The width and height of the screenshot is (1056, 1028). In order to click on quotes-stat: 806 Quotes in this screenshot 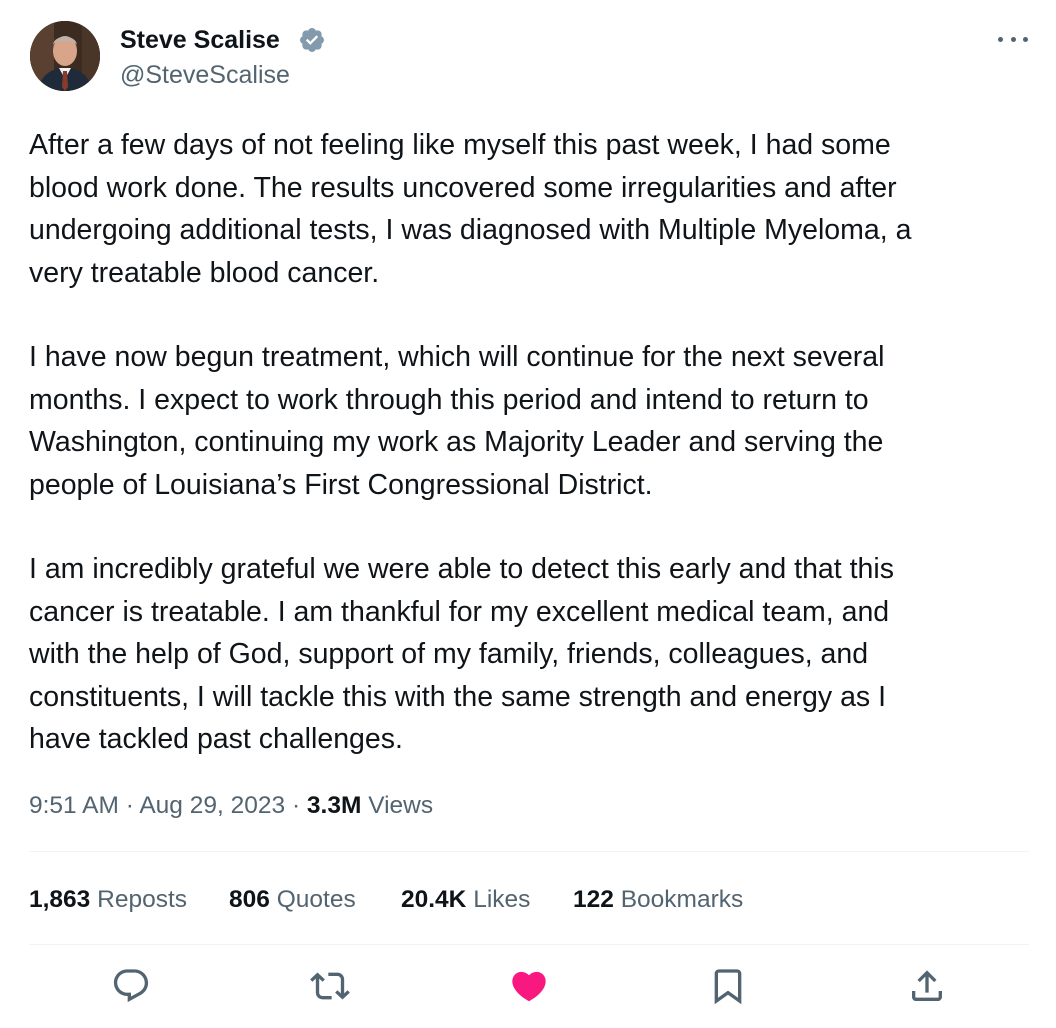, I will do `click(292, 900)`.